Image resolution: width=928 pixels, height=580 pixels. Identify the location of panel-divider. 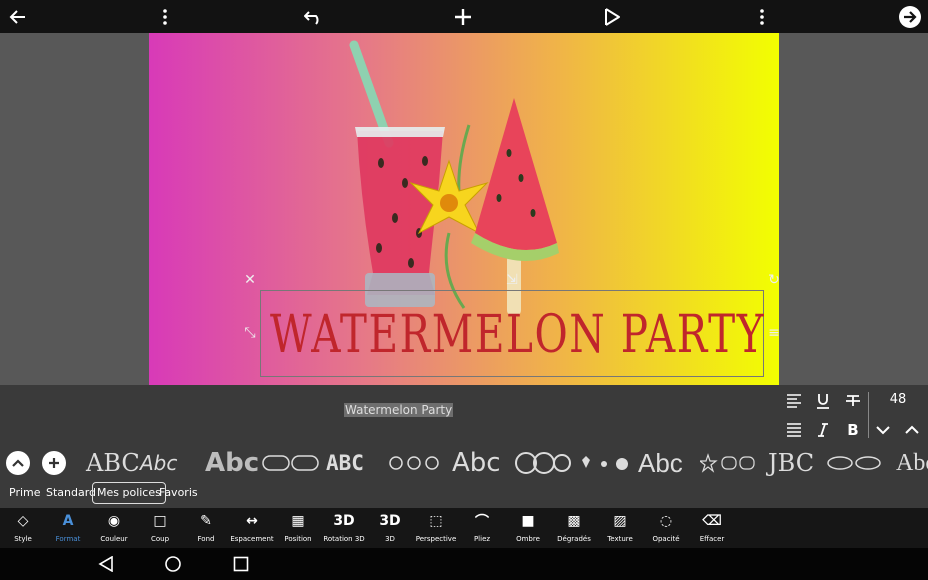
(868, 415).